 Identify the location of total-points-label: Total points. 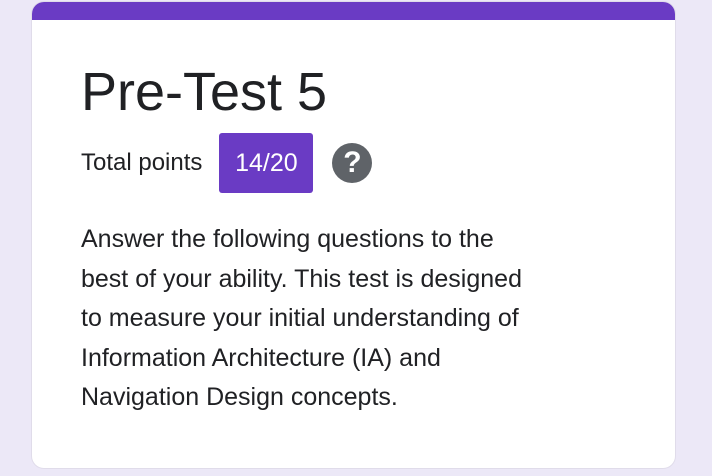
(142, 162).